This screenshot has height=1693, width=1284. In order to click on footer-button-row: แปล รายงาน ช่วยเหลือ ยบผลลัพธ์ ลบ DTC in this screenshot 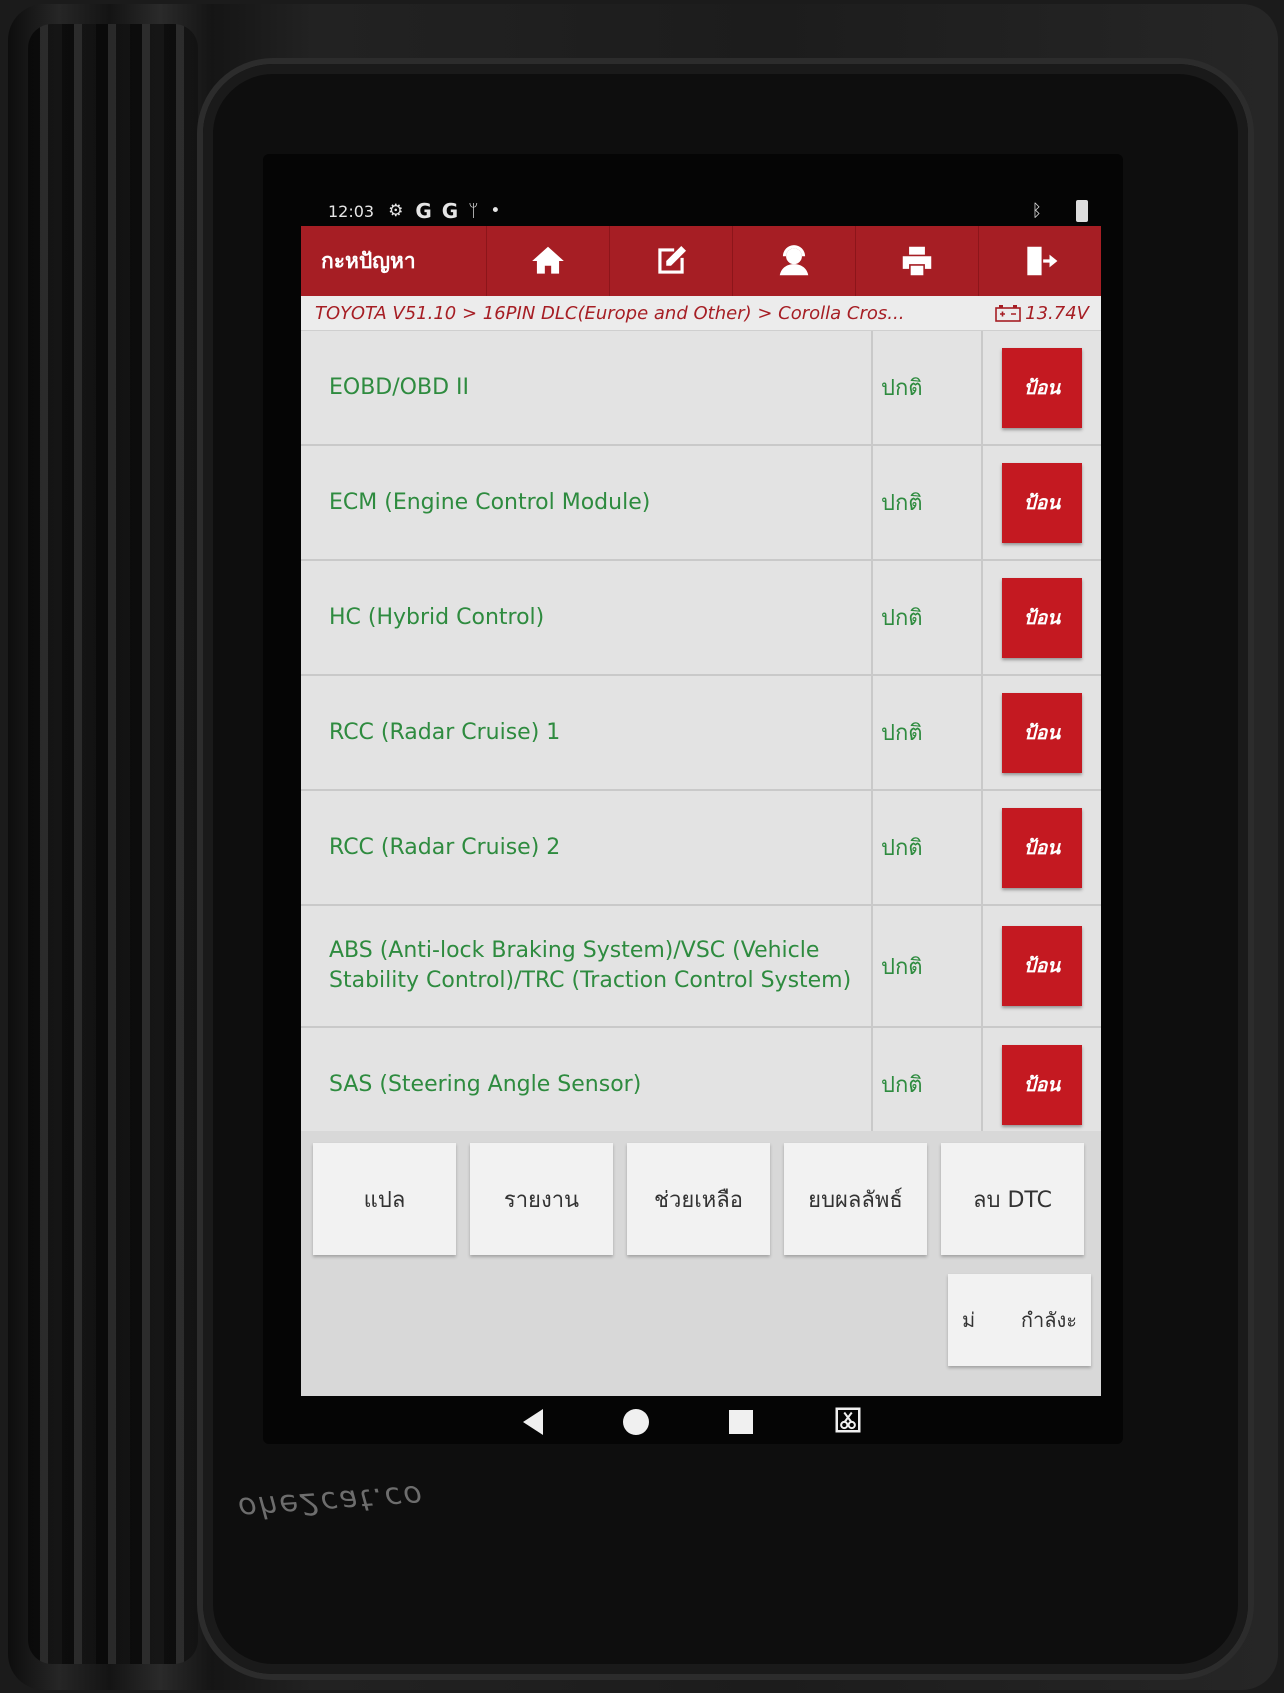, I will do `click(701, 1193)`.